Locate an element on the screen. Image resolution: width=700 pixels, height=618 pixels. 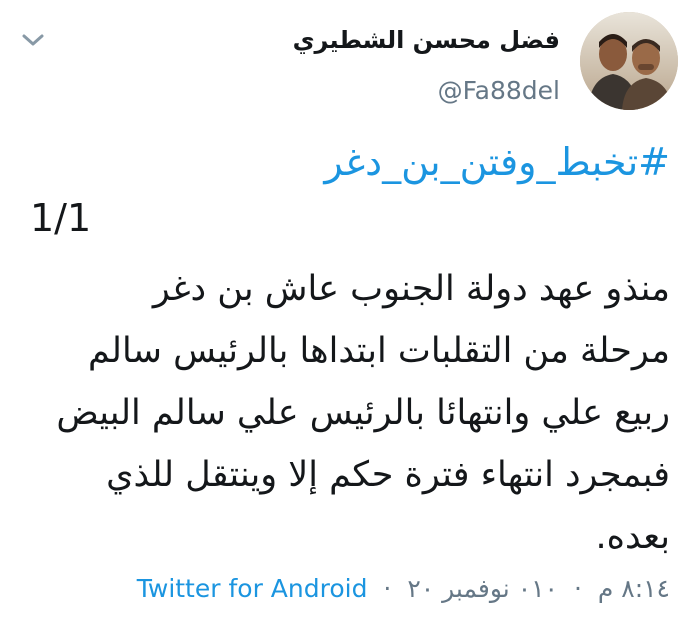
profile-photo is located at coordinates (629, 61).